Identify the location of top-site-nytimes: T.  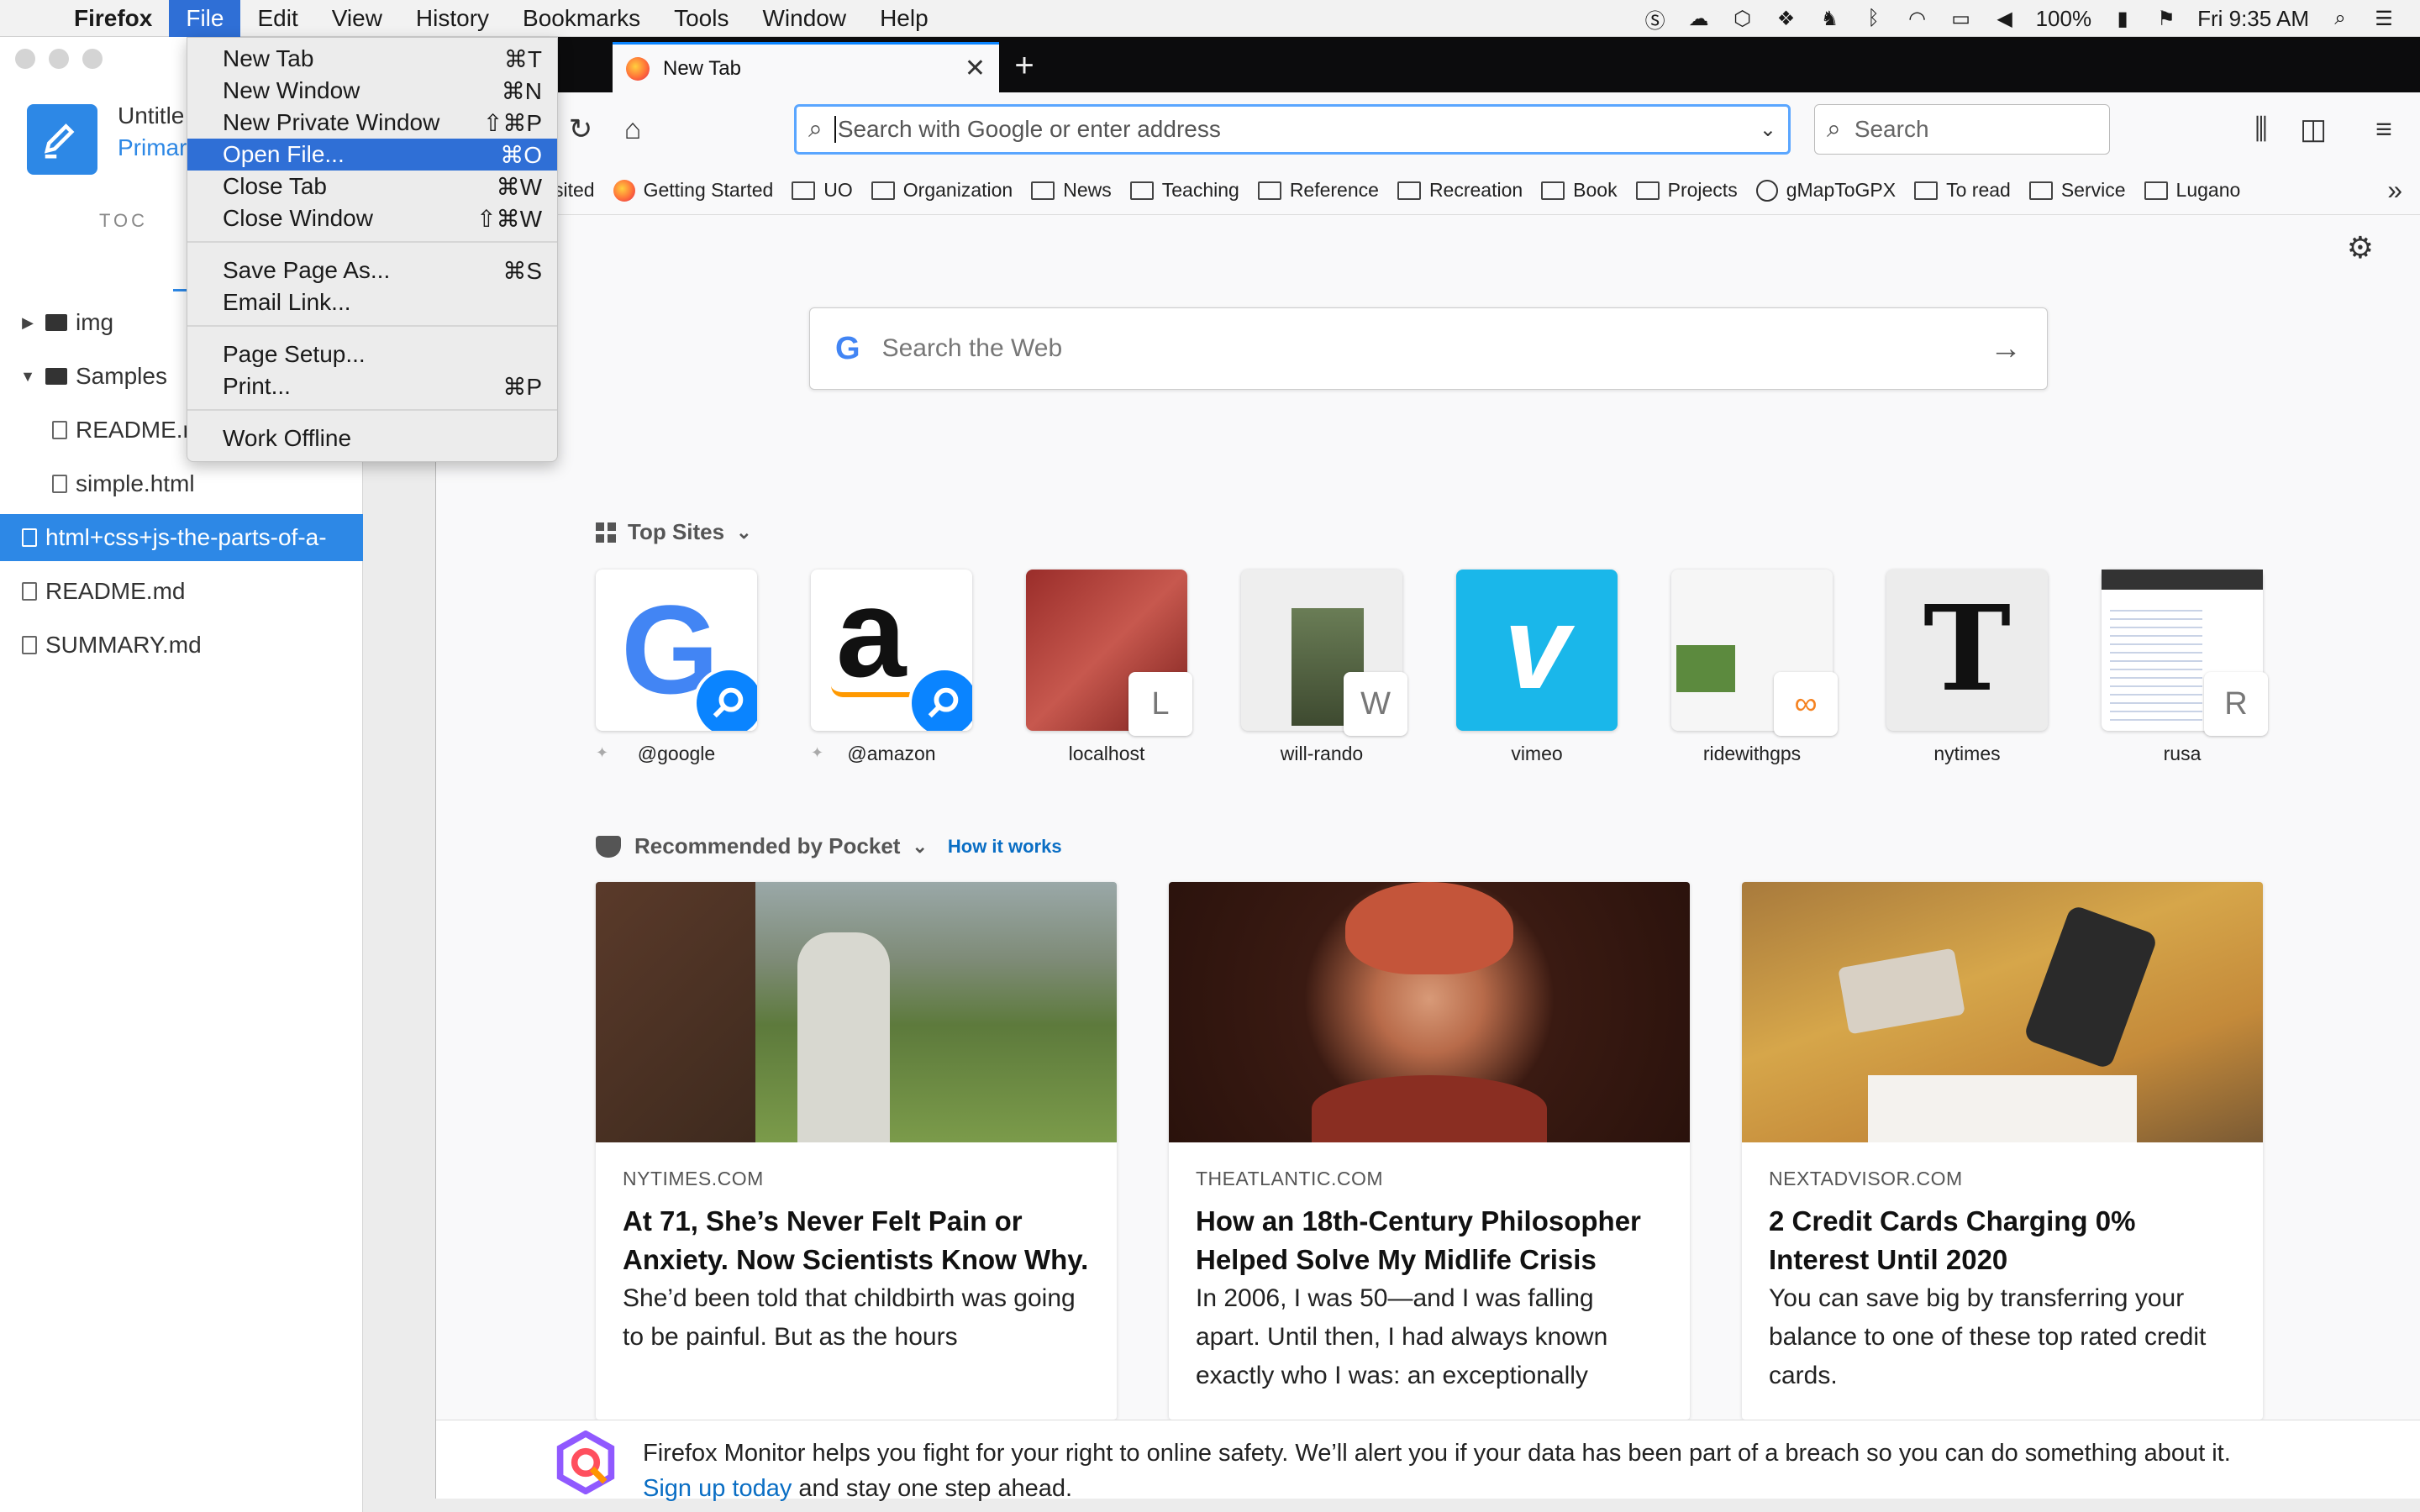
(1967, 650).